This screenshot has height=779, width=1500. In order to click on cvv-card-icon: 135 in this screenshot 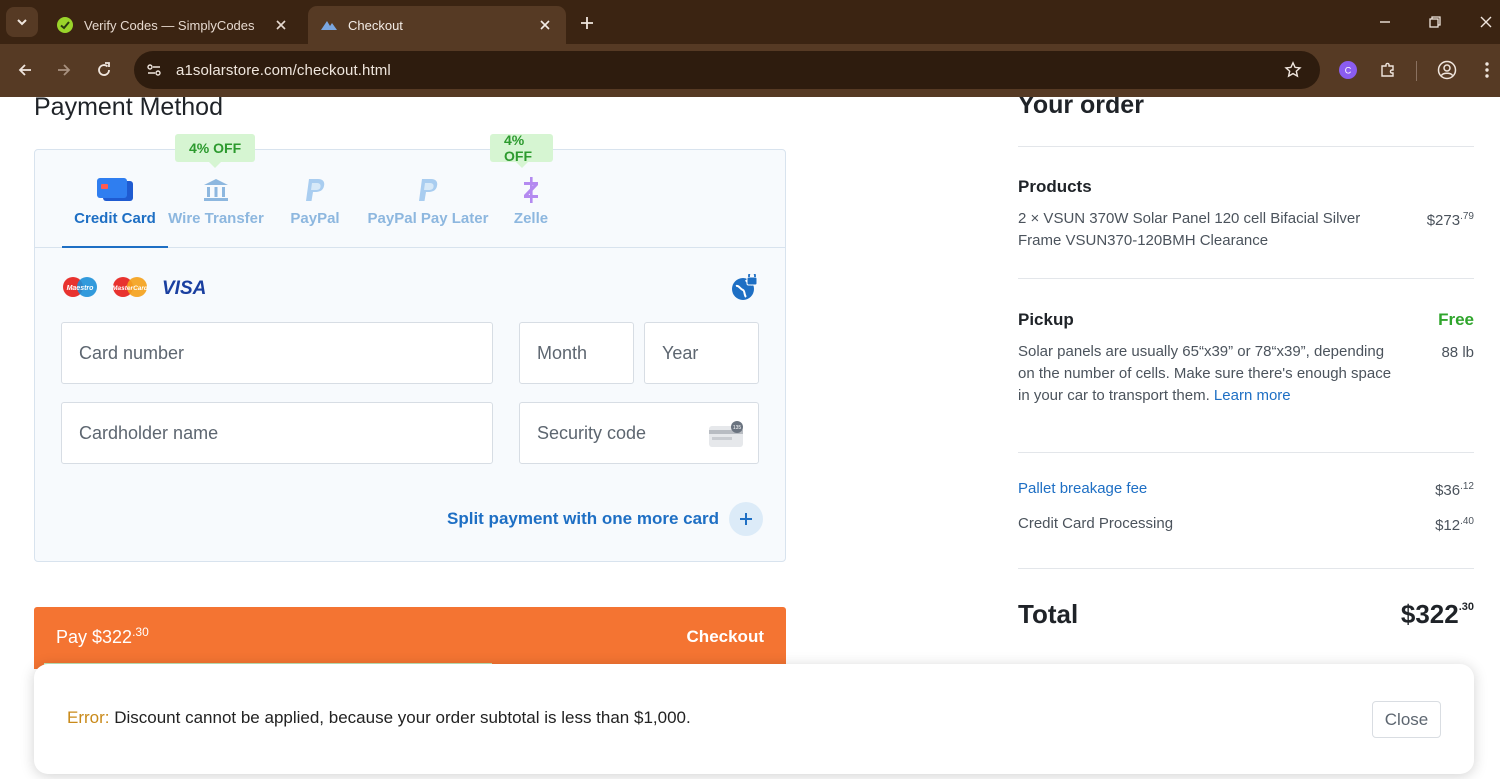, I will do `click(727, 437)`.